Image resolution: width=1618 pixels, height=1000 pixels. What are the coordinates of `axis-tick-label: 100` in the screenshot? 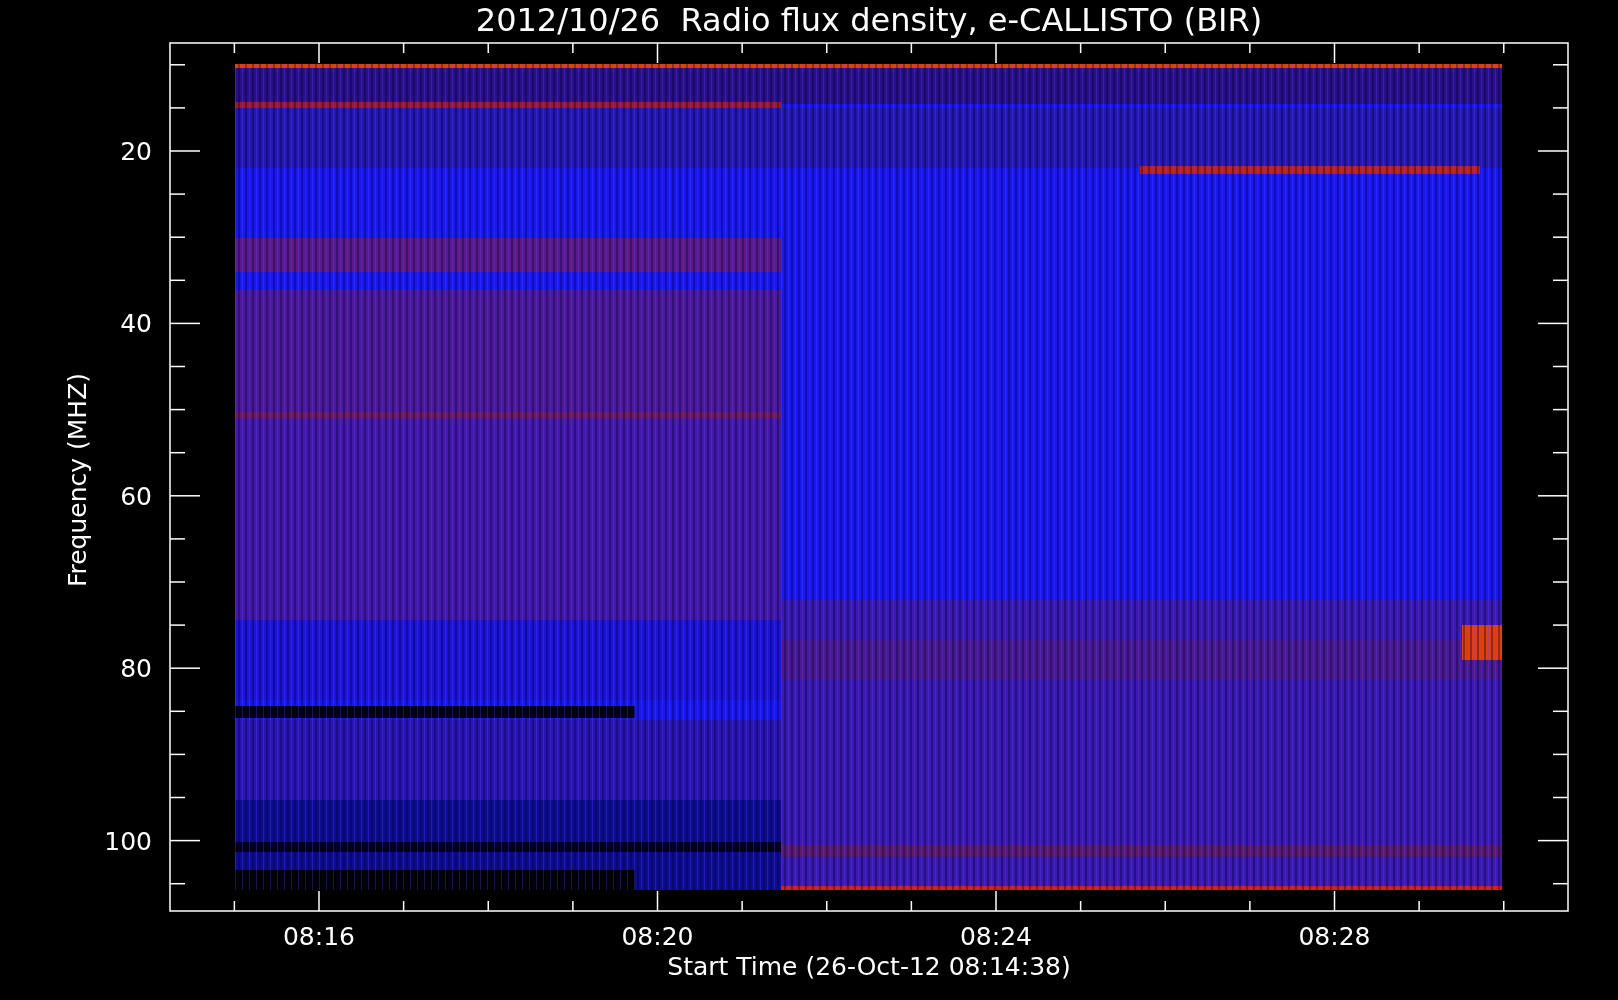 It's located at (128, 841).